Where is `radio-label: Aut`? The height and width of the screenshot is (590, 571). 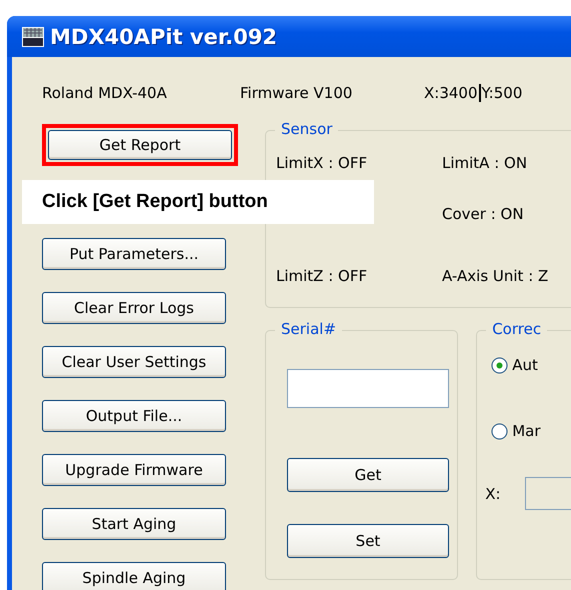
radio-label: Aut is located at coordinates (525, 365).